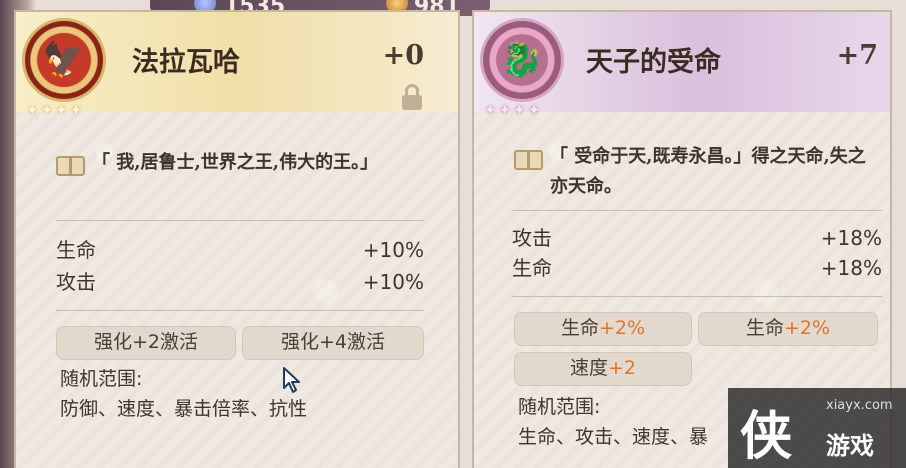 The image size is (906, 468). What do you see at coordinates (235, 162) in the screenshot?
I see `relic-quote: 「 我,居鲁士,世界之王,伟大的王。」` at bounding box center [235, 162].